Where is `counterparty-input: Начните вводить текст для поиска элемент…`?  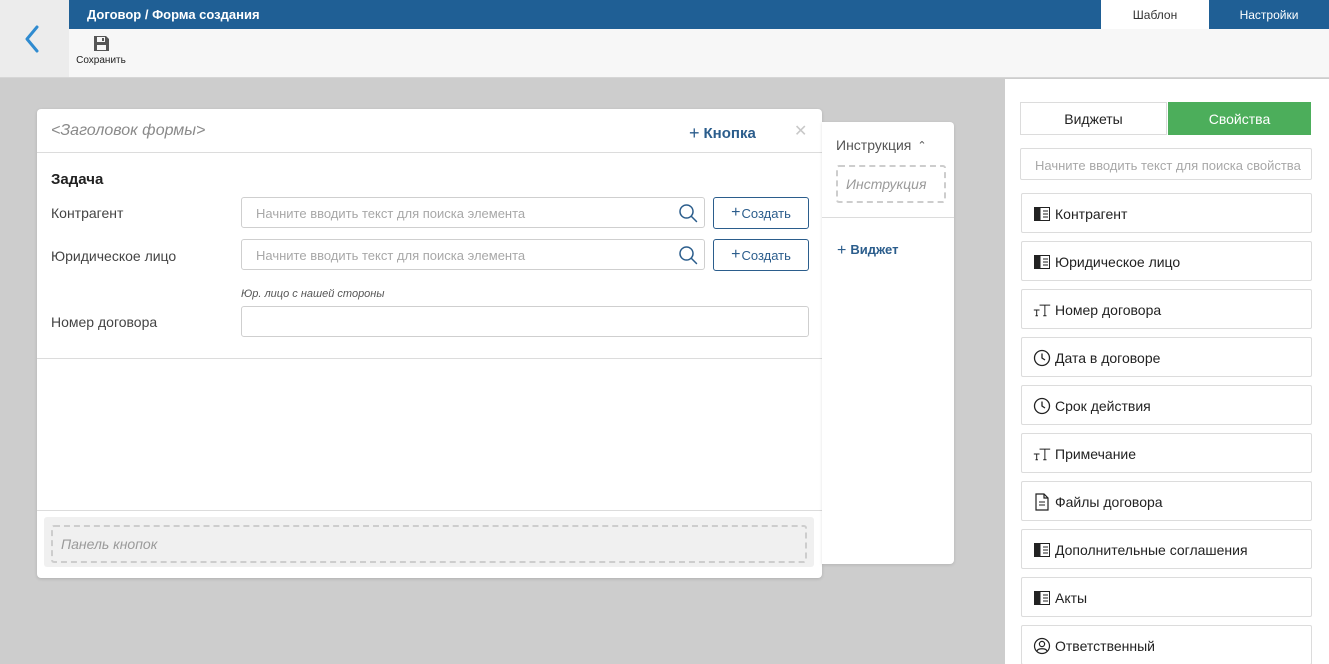
counterparty-input: Начните вводить текст для поиска элемент… is located at coordinates (473, 212).